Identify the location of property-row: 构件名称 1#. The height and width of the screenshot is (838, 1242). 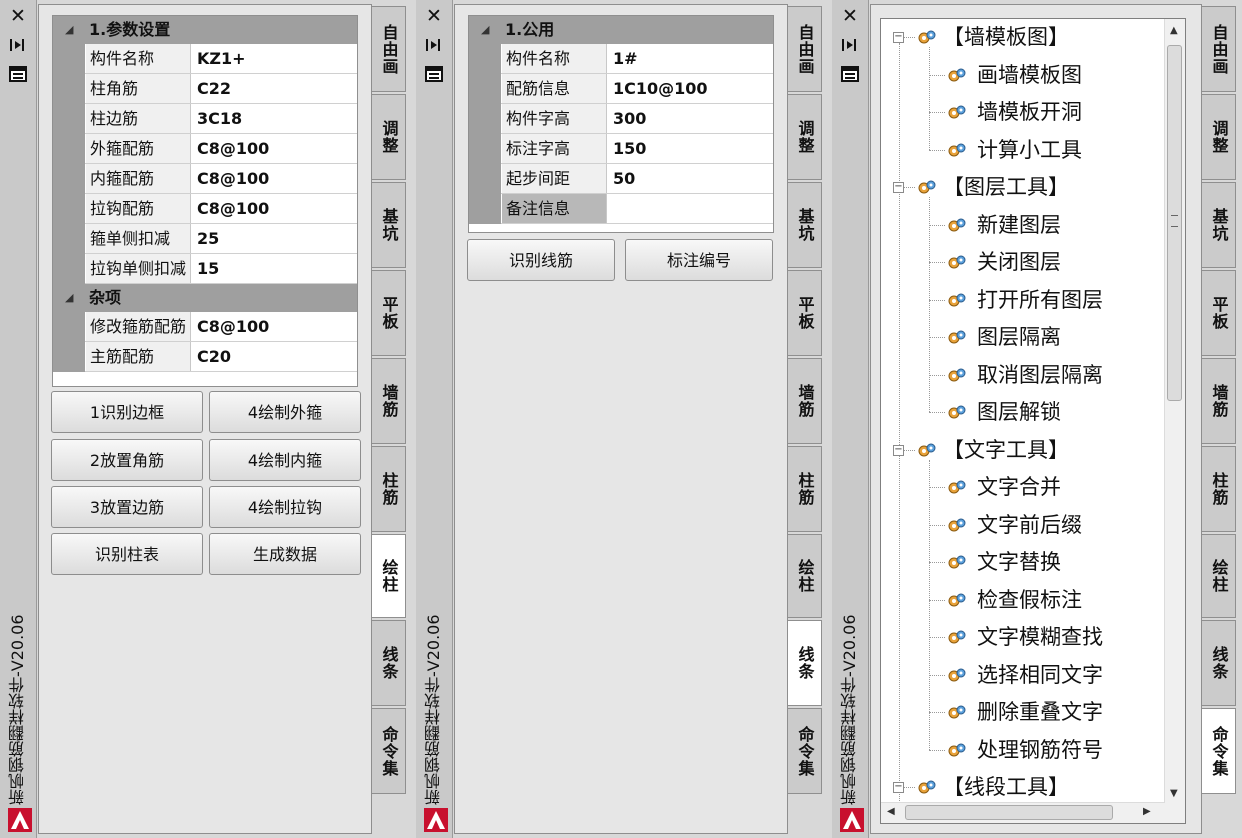
(621, 59).